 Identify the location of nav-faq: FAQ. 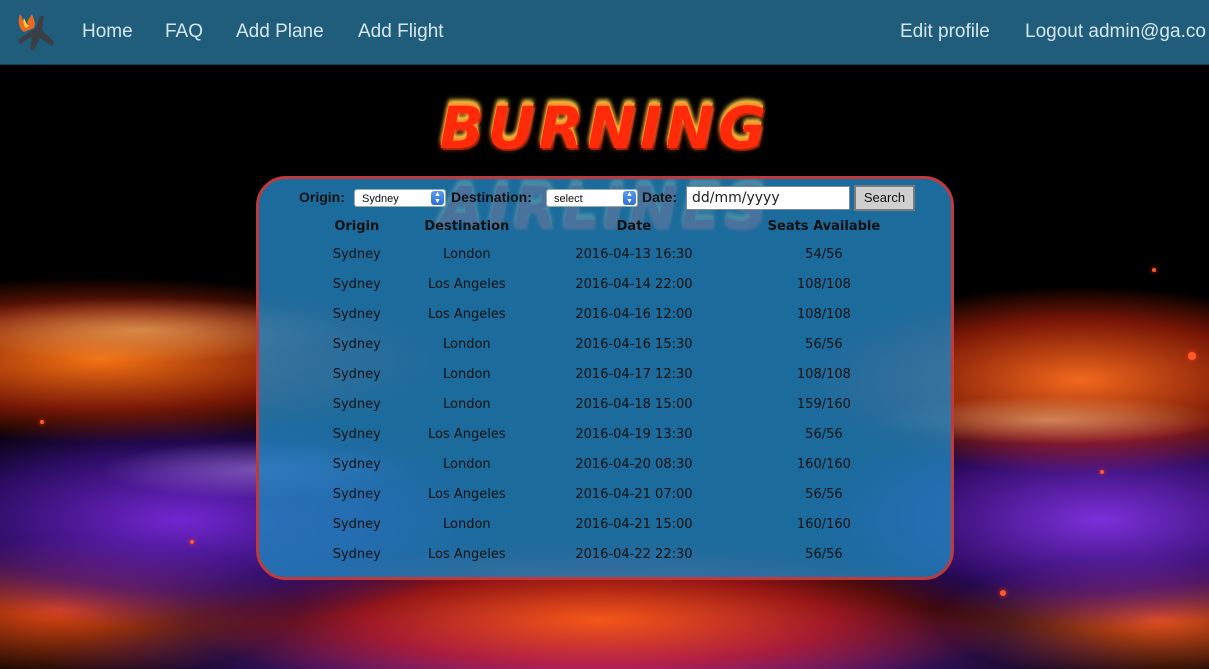
(184, 32).